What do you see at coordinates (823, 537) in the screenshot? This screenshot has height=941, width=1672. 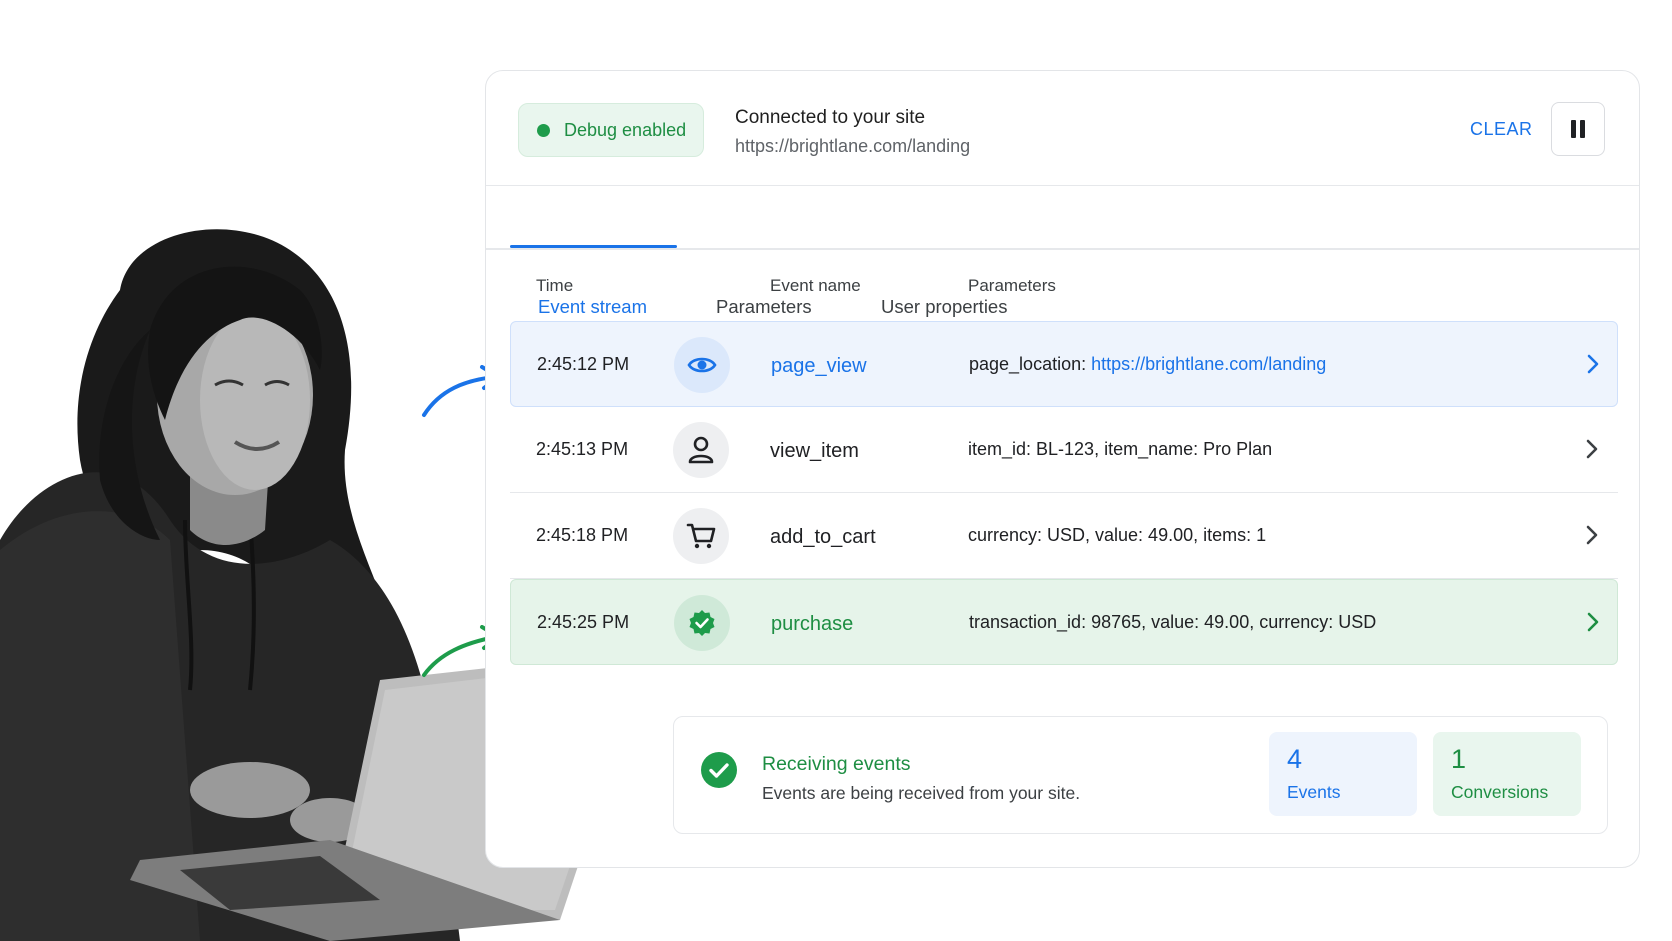 I see `event-name: add_to_cart` at bounding box center [823, 537].